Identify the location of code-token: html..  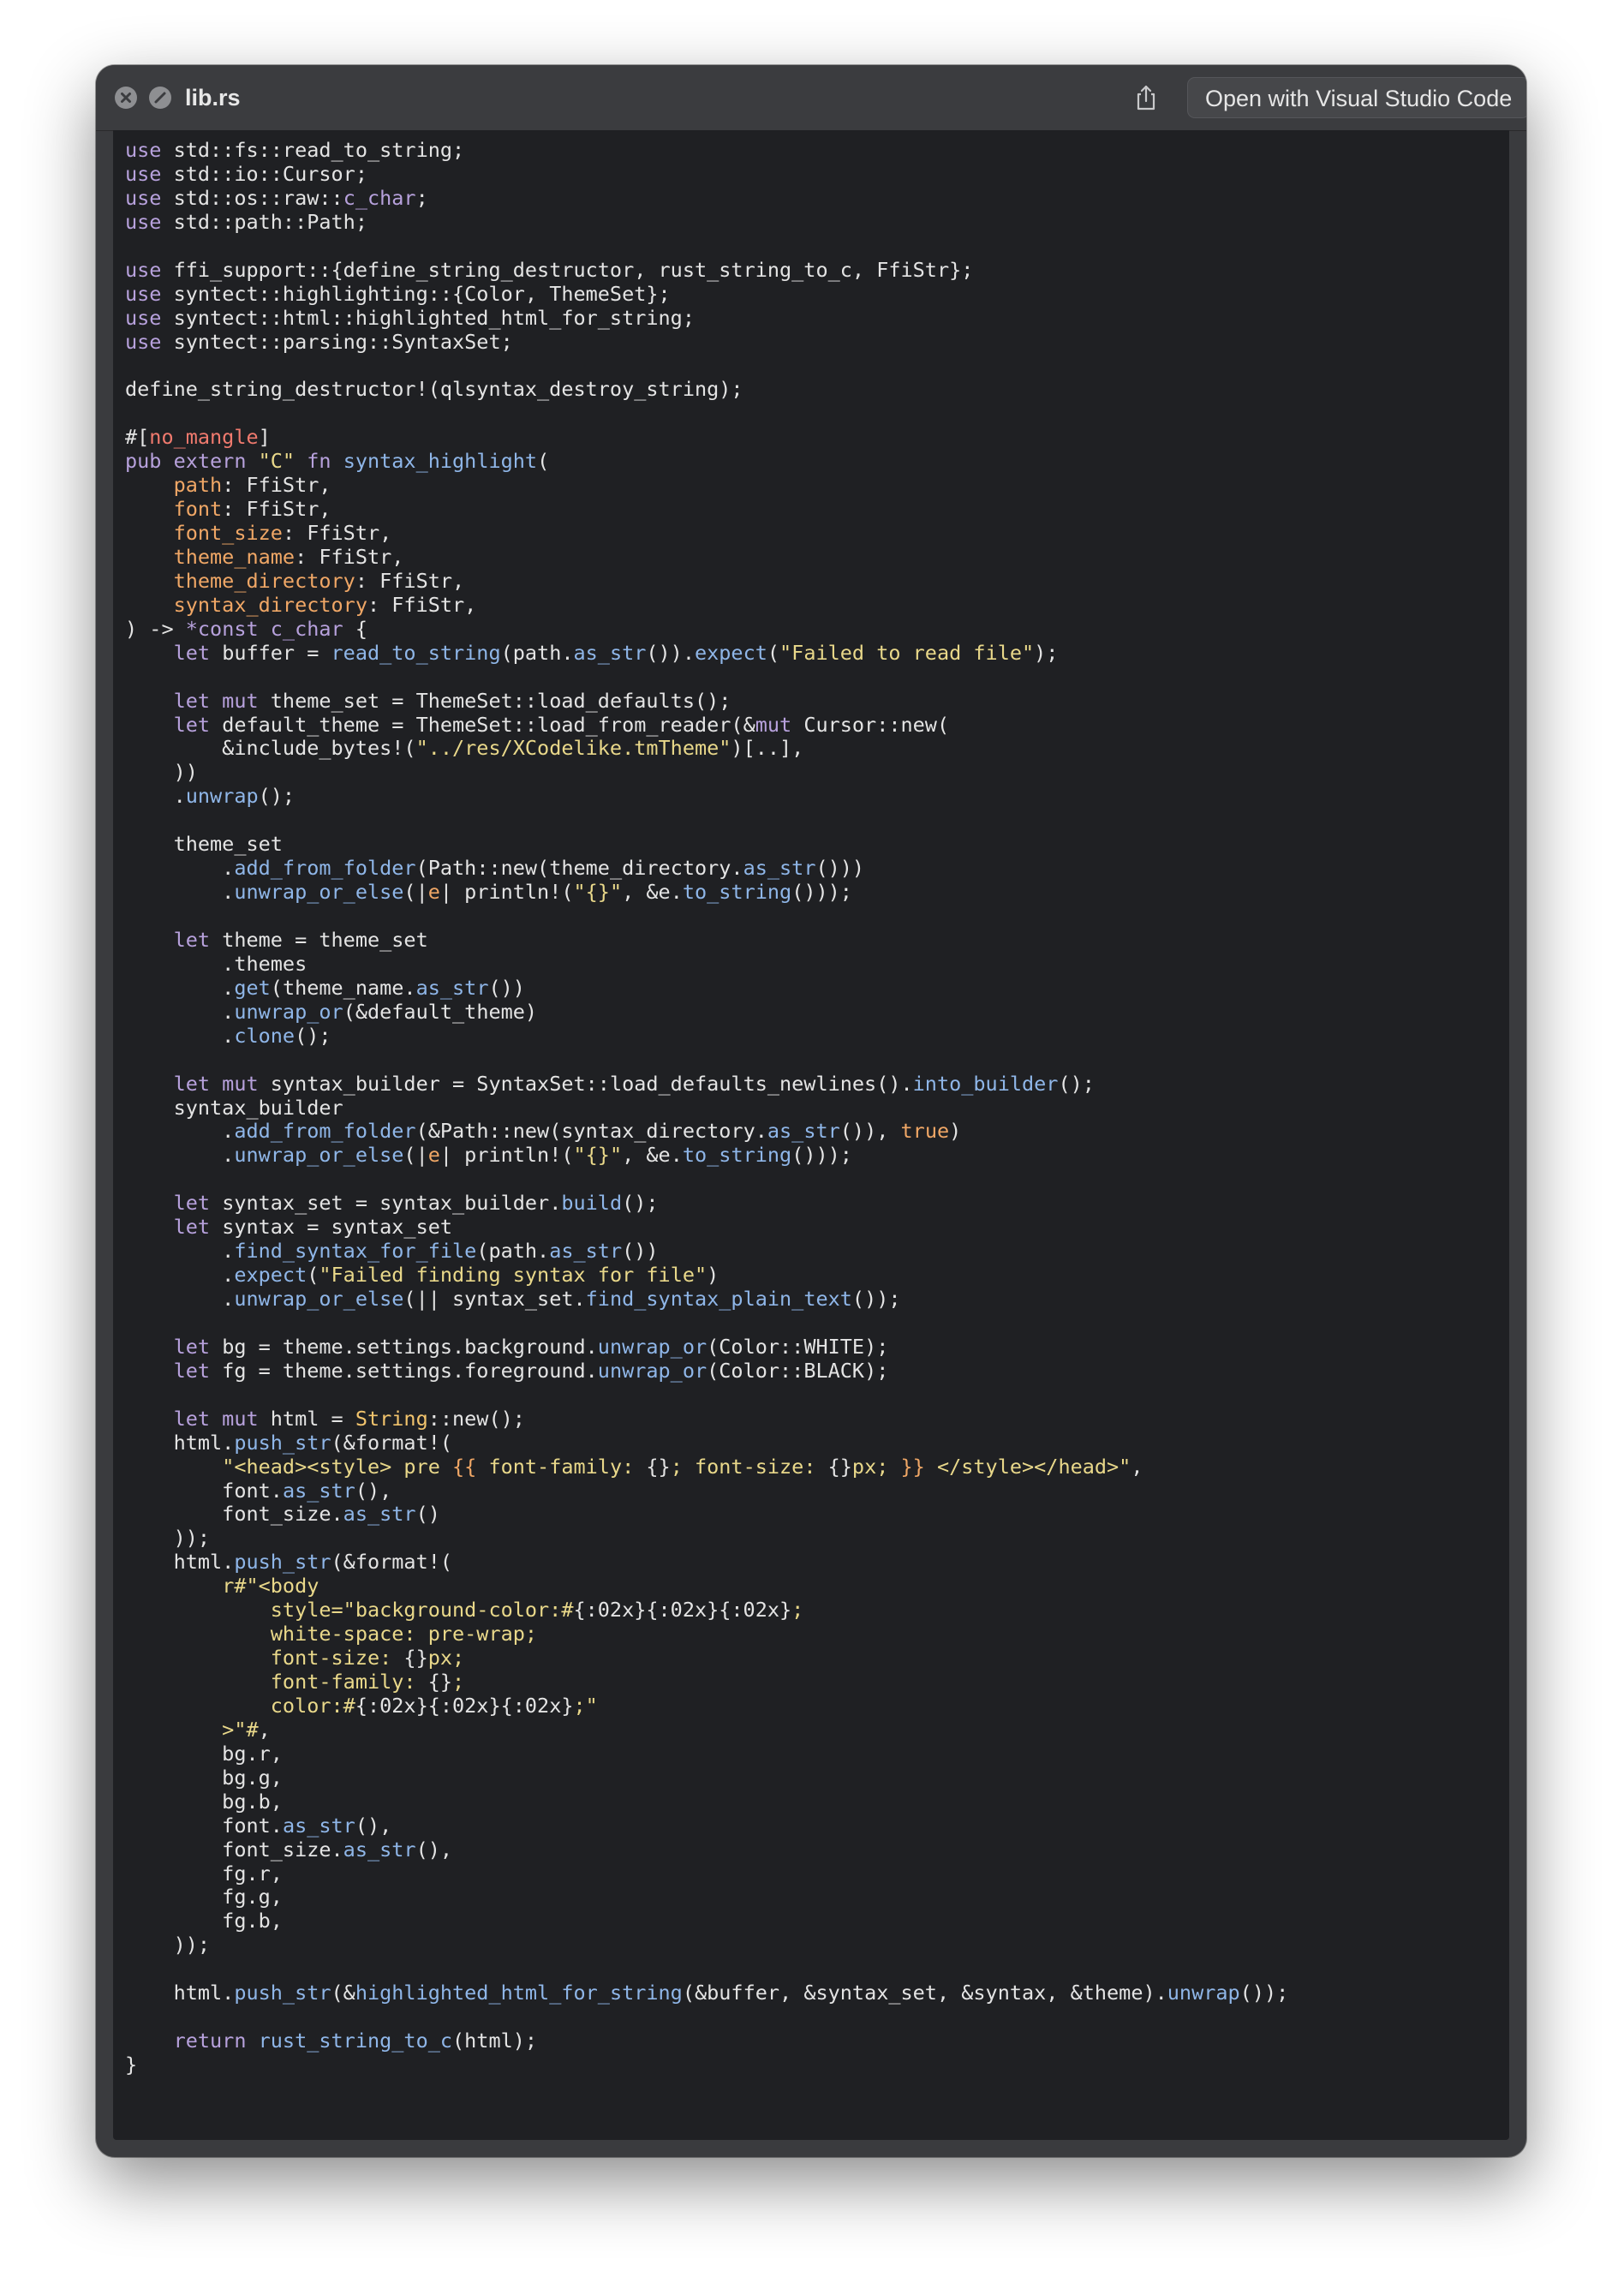
(180, 1443).